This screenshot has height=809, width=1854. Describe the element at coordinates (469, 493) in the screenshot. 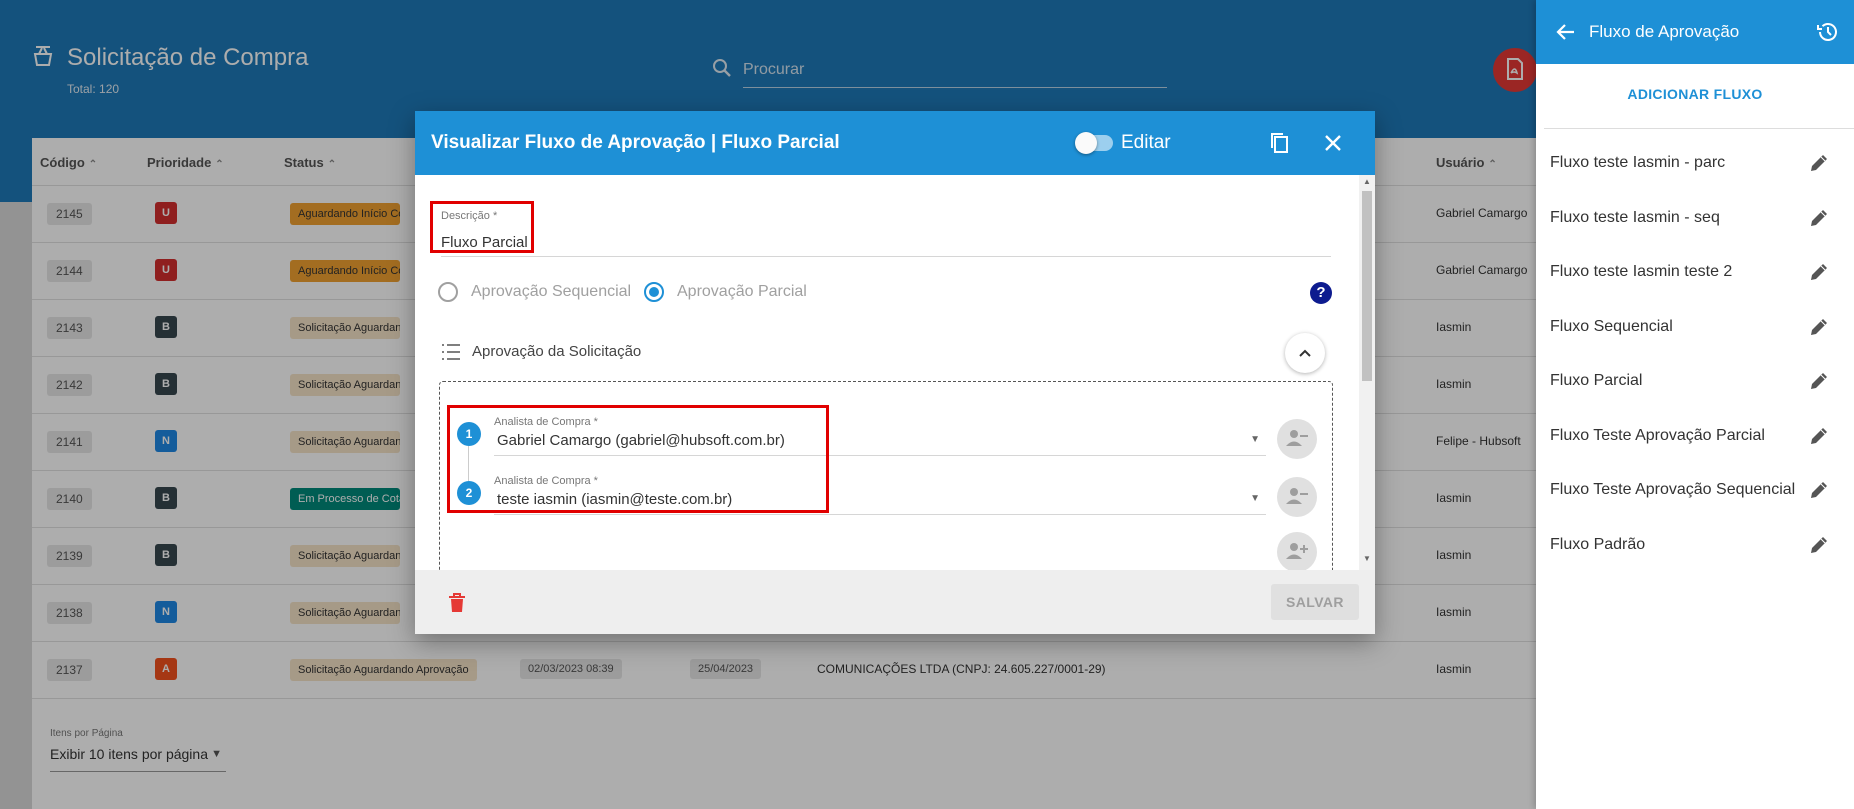

I see `step-number: 2` at that location.